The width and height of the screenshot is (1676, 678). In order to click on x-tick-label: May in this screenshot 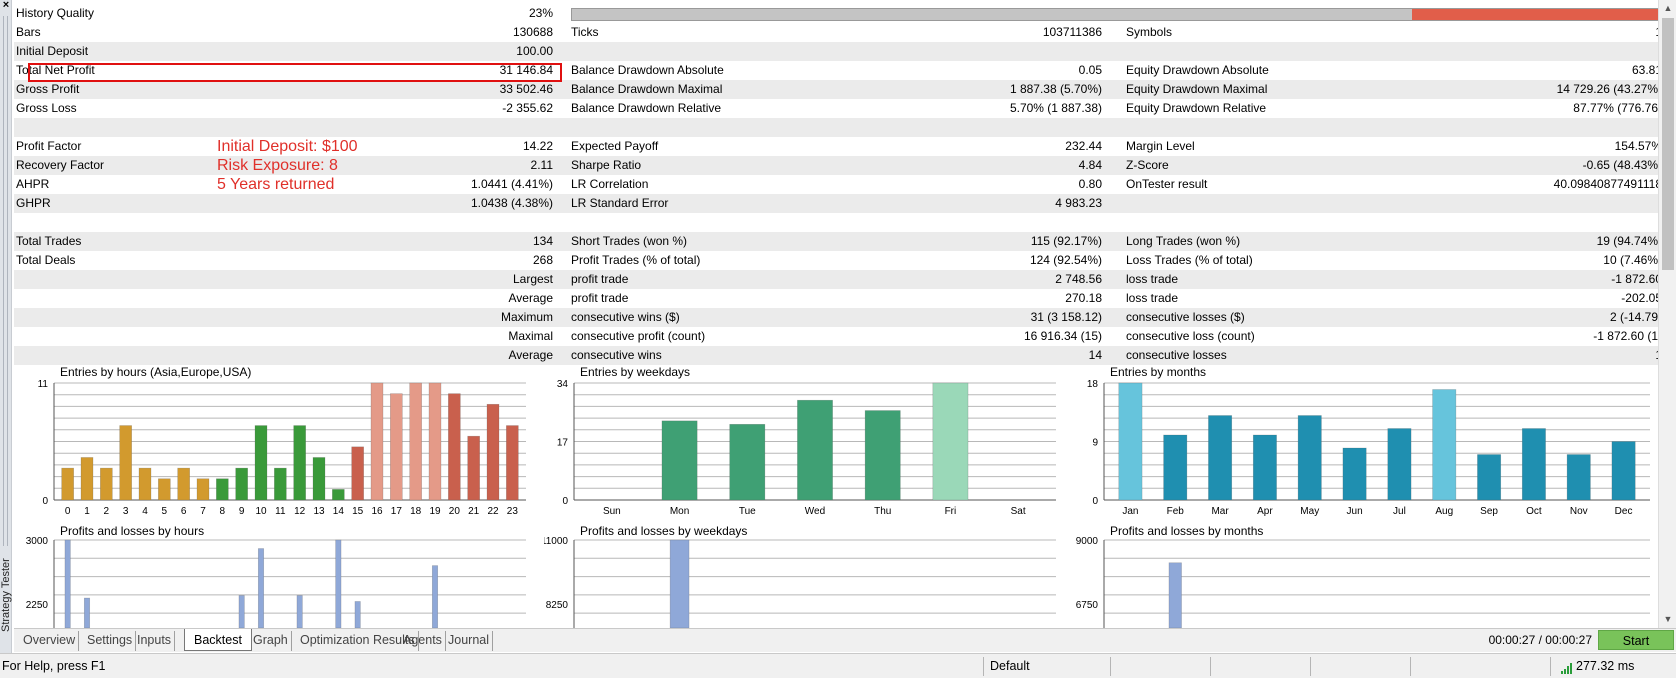, I will do `click(1309, 511)`.